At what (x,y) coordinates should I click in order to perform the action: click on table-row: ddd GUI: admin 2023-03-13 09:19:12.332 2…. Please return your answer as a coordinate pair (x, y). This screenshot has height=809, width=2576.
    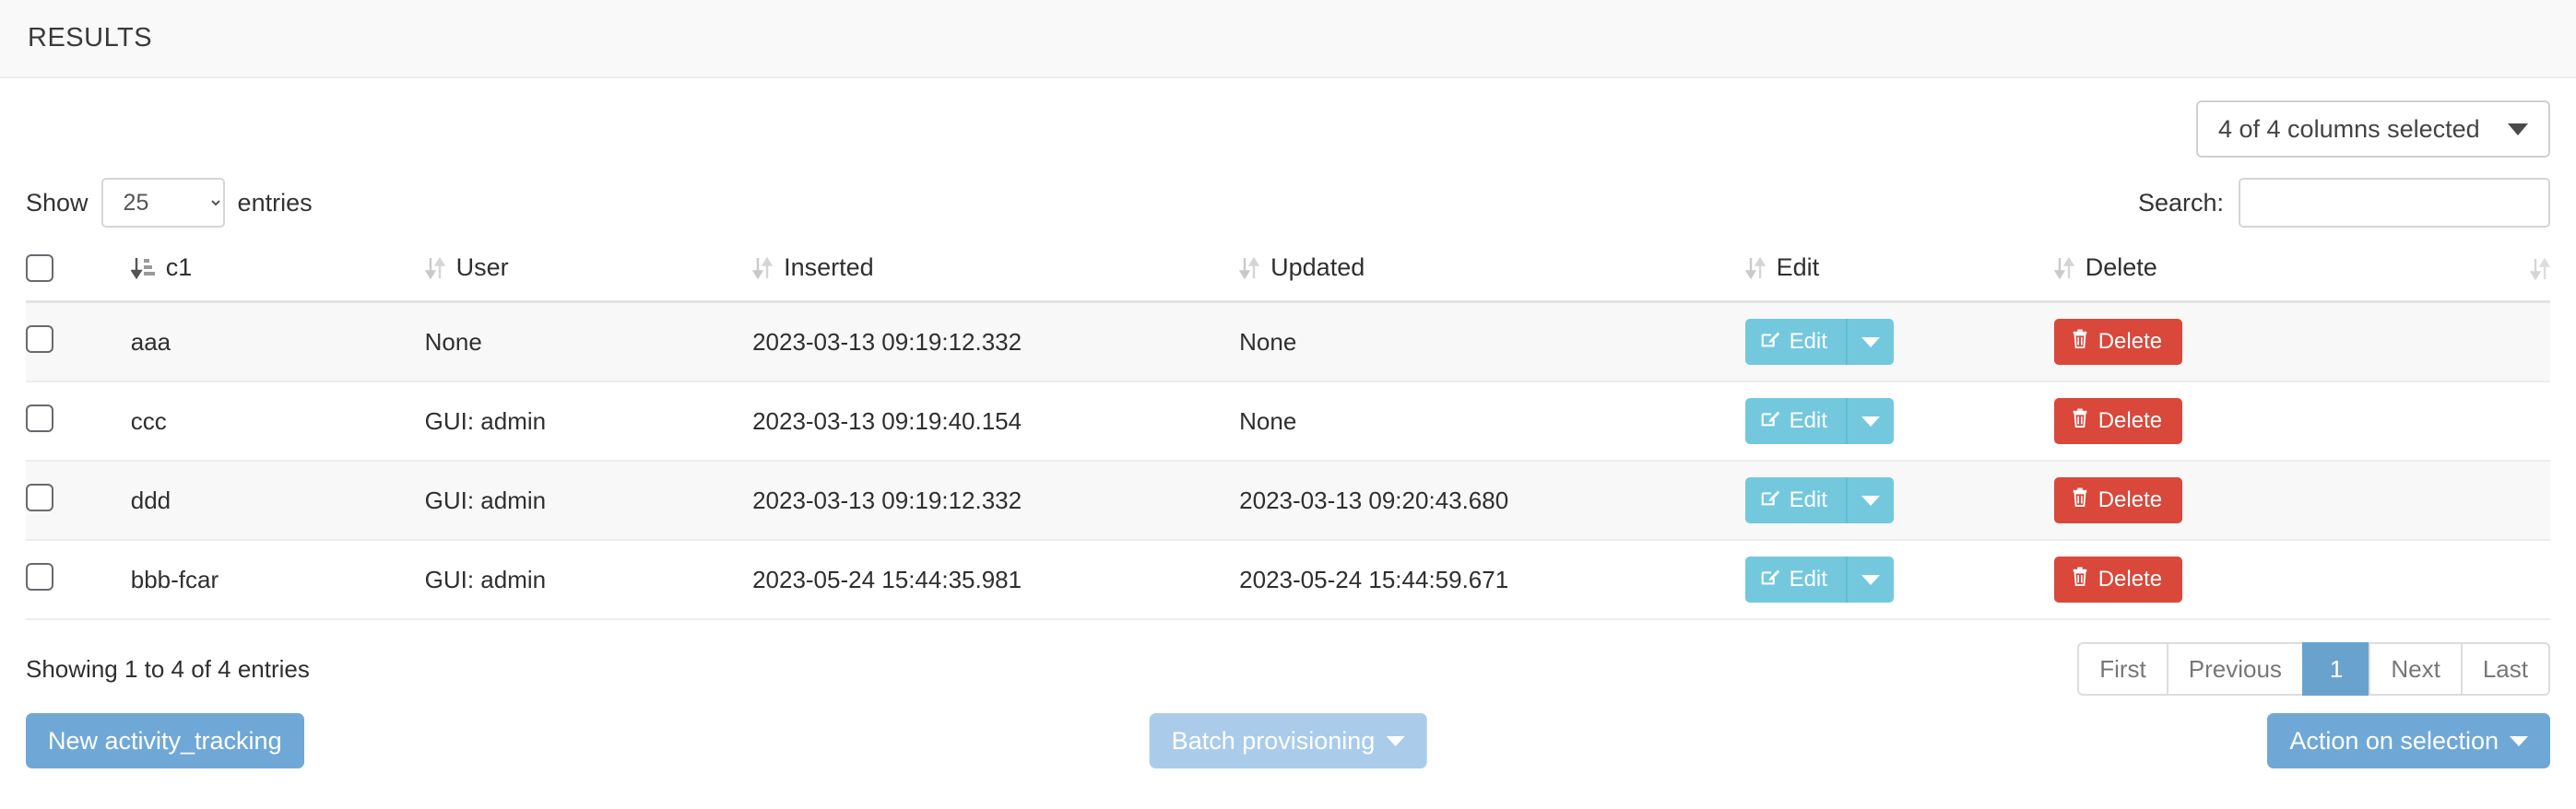
    Looking at the image, I should click on (1288, 501).